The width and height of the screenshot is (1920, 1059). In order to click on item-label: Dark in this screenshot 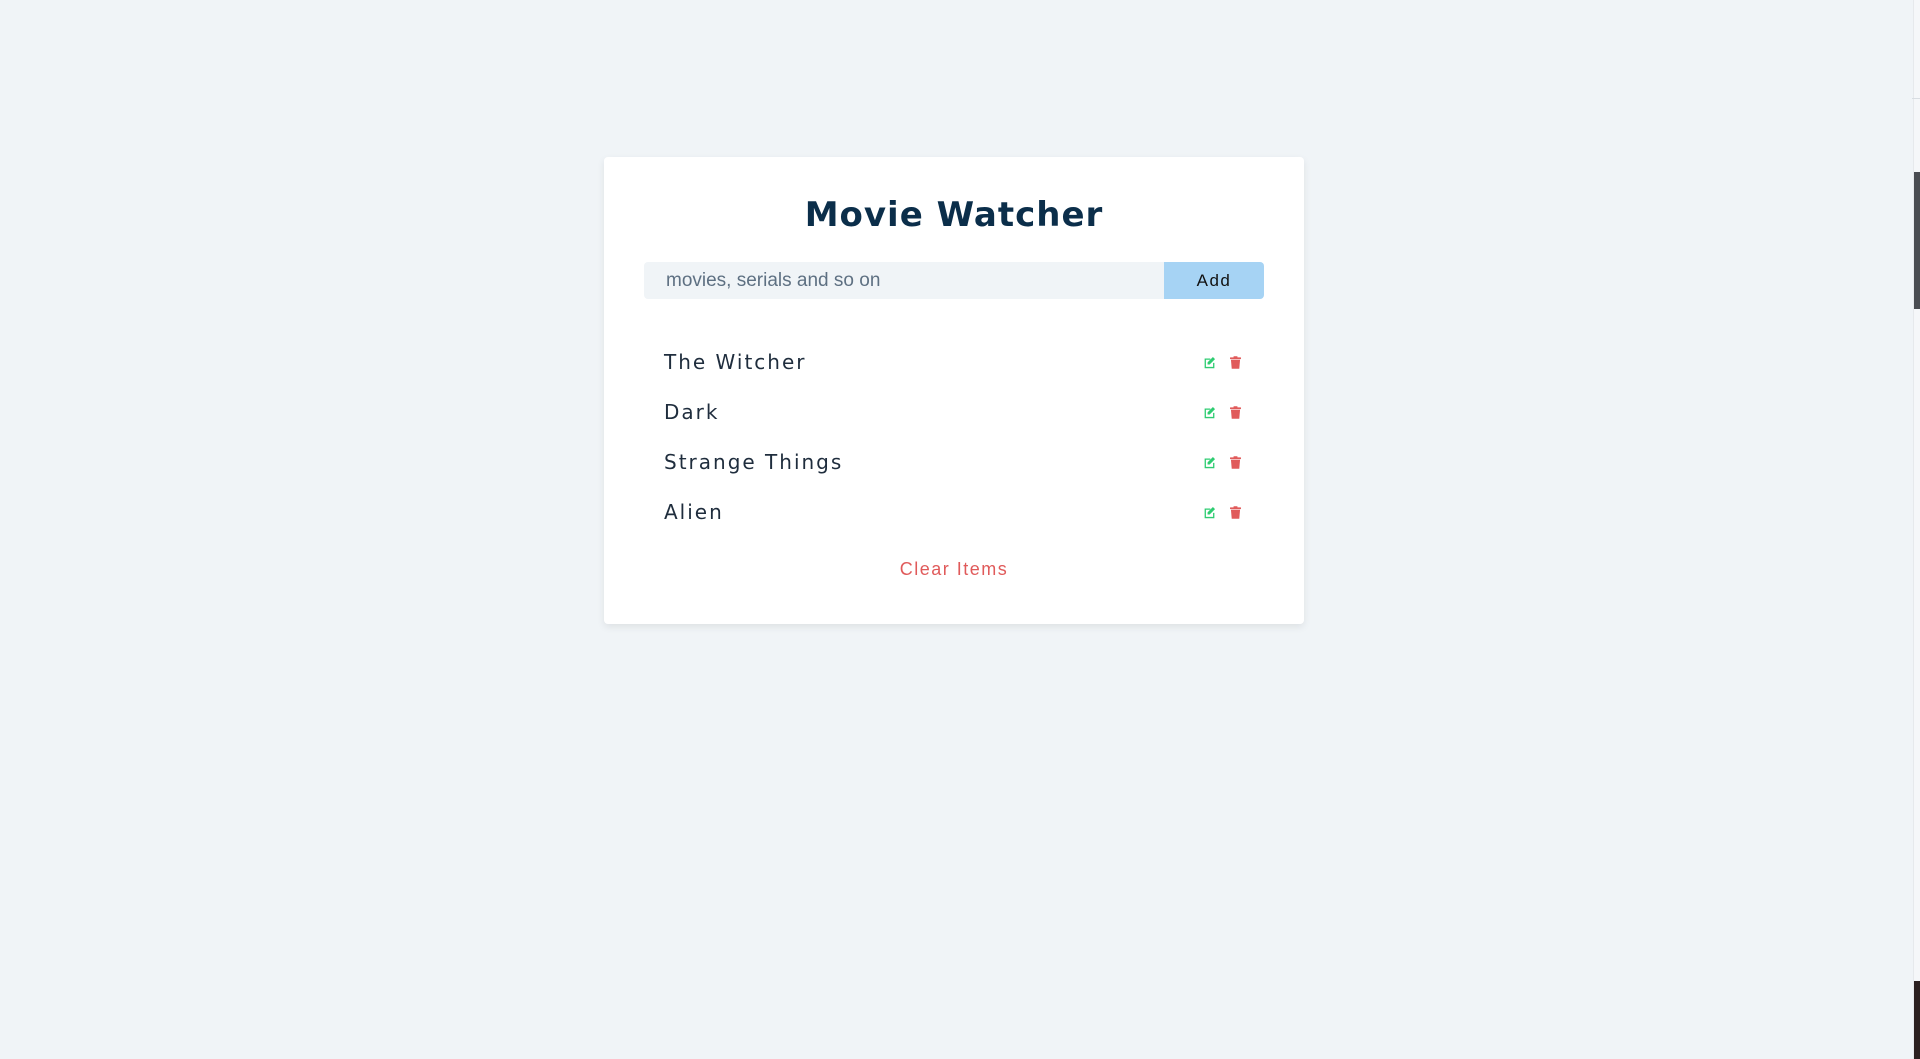, I will do `click(692, 412)`.